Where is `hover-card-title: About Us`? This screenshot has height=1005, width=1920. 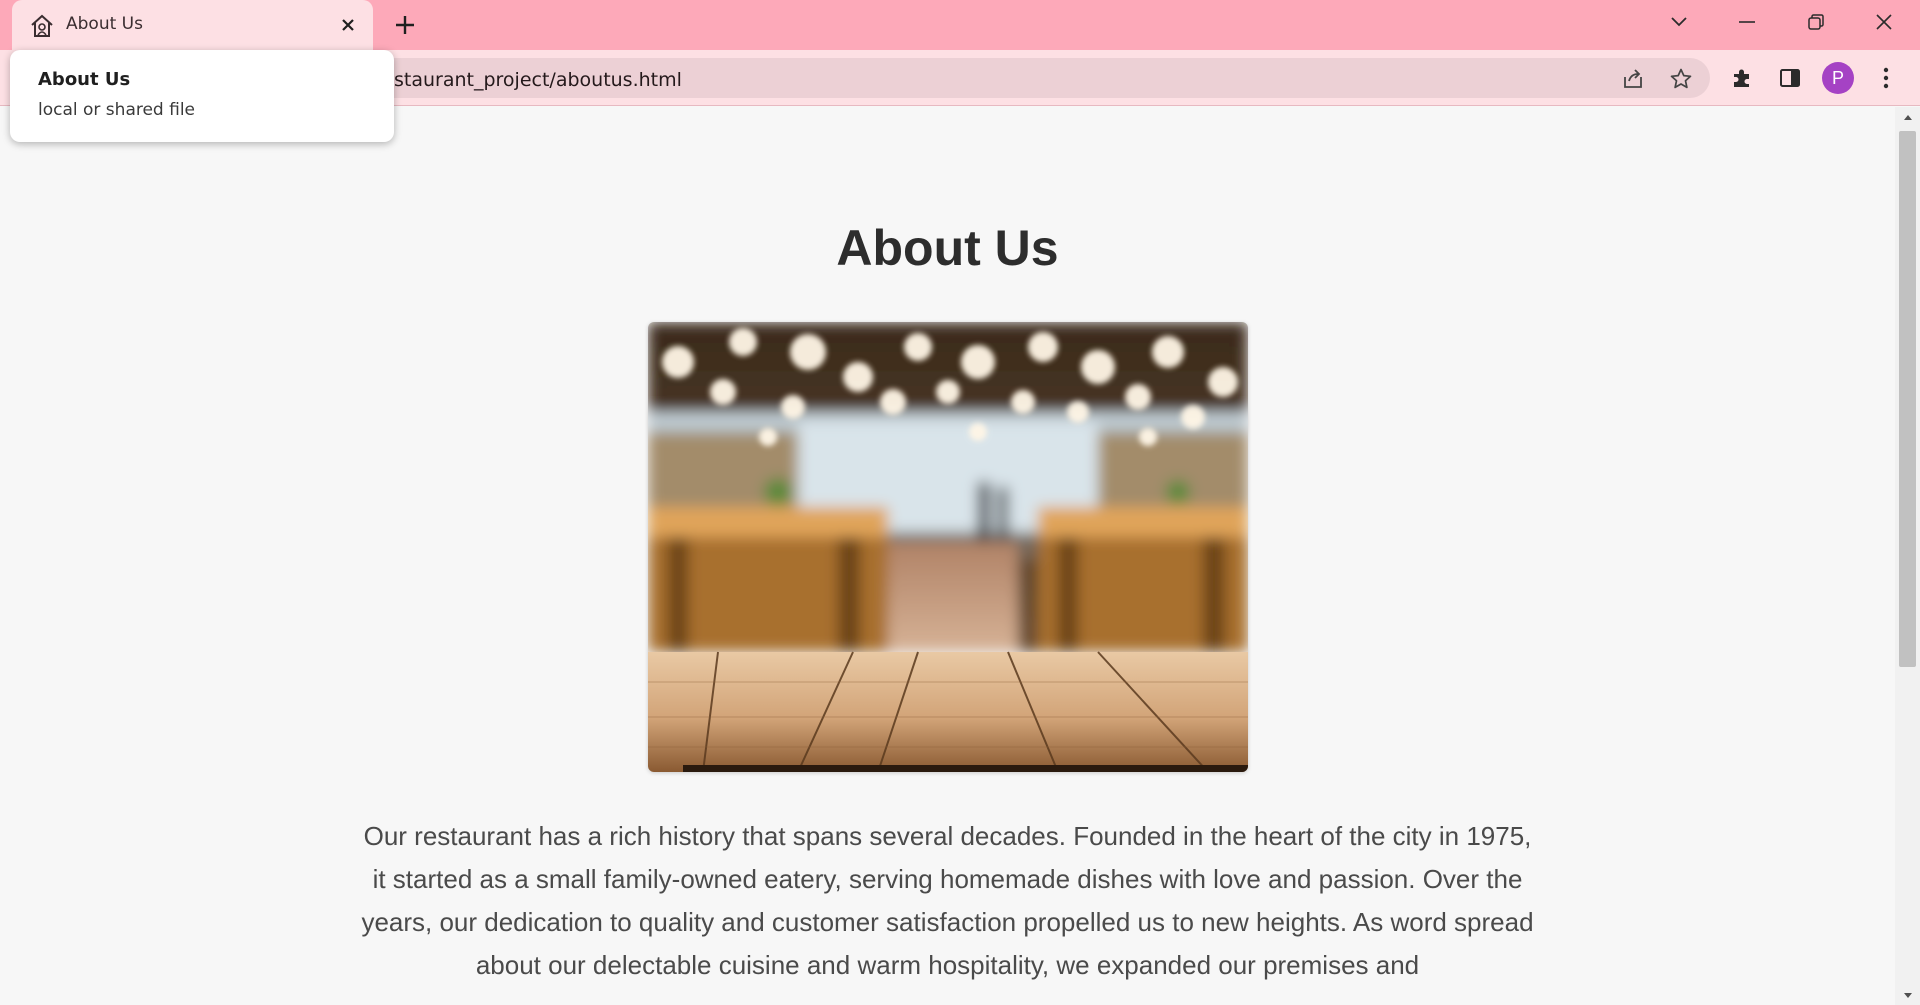
hover-card-title: About Us is located at coordinates (84, 79).